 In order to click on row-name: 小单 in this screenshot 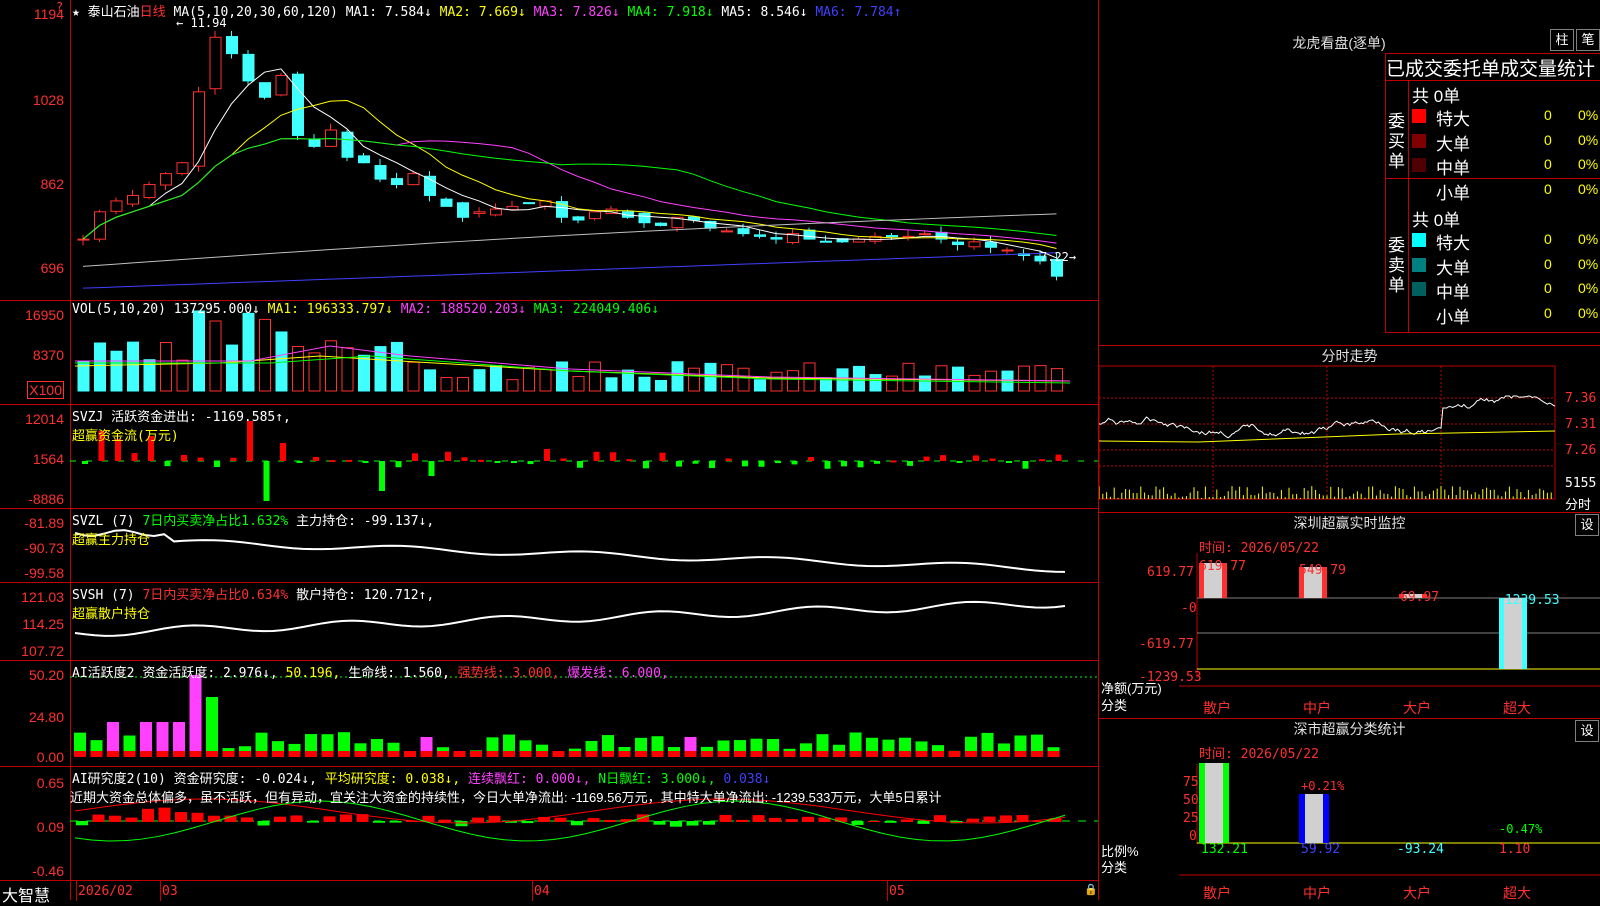, I will do `click(1453, 193)`.